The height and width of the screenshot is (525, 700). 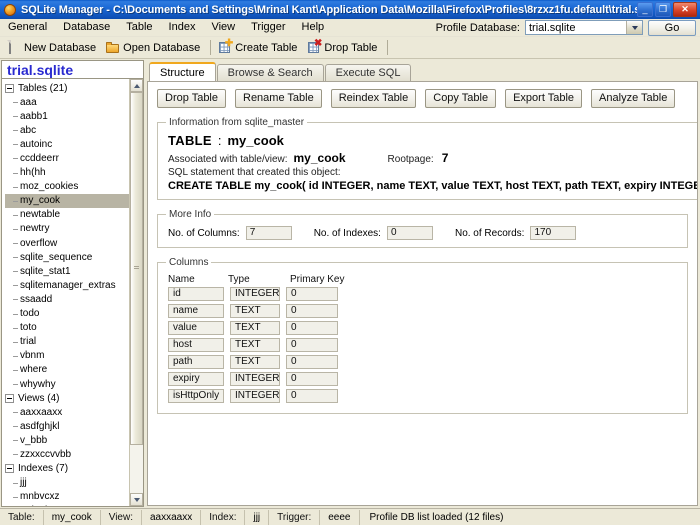 What do you see at coordinates (633, 98) in the screenshot?
I see `analyze-table-action: Analyze Table` at bounding box center [633, 98].